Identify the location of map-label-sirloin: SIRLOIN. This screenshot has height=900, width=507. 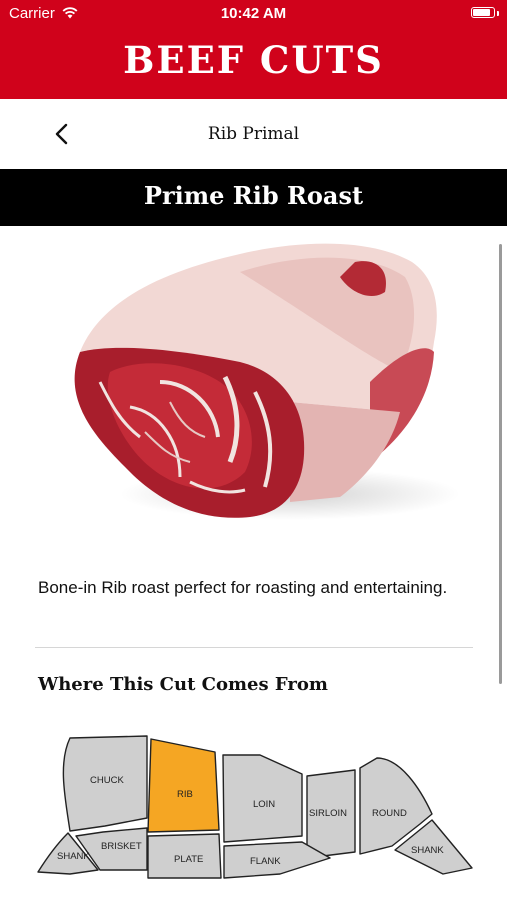
(328, 813).